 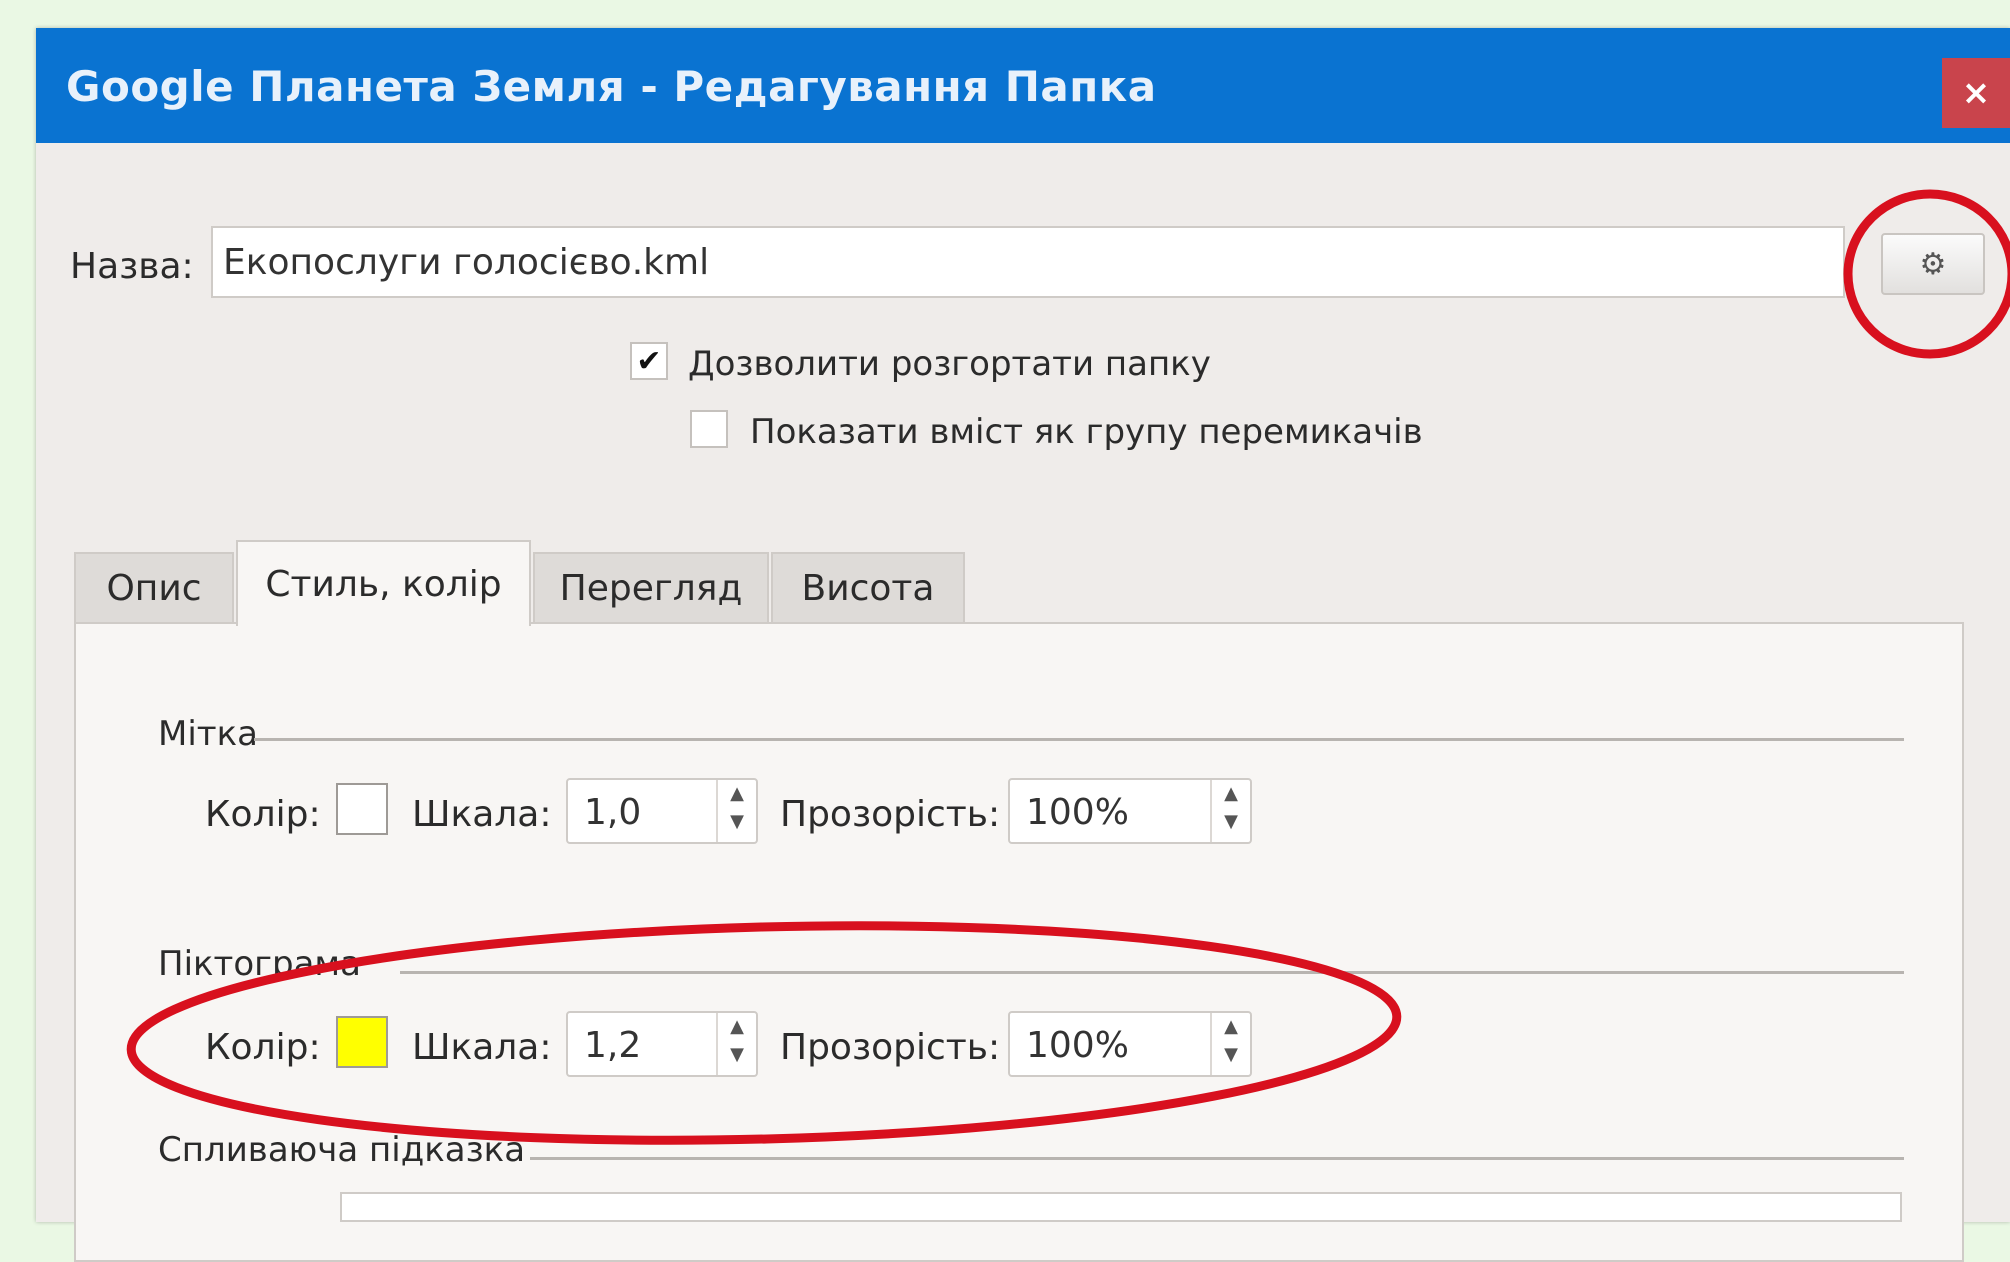 What do you see at coordinates (651, 587) in the screenshot?
I see `tab-view: Перегляд` at bounding box center [651, 587].